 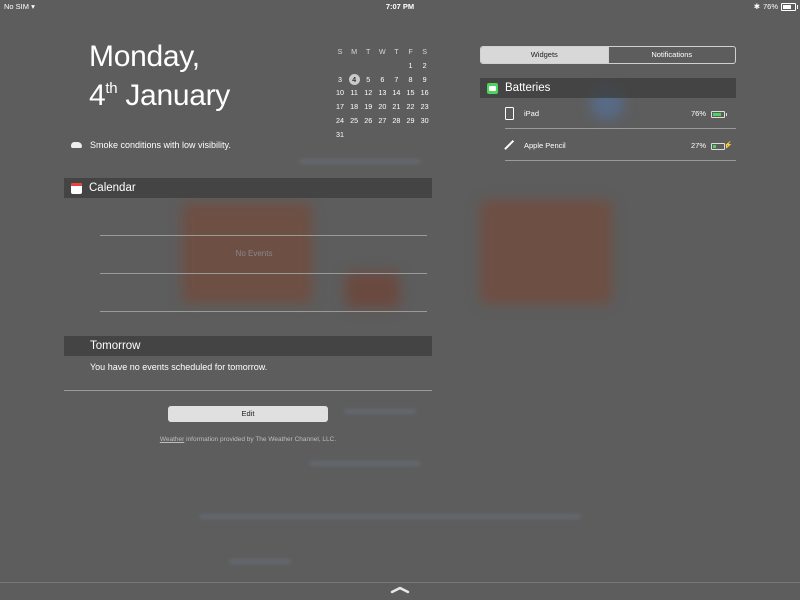 I want to click on calendar-day: 21, so click(x=396, y=107).